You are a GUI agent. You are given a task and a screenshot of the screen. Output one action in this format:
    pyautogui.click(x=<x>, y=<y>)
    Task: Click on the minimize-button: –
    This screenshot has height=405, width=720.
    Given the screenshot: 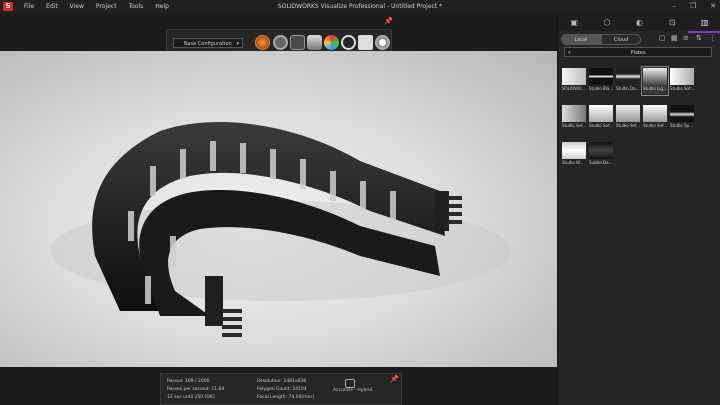 What is the action you would take?
    pyautogui.click(x=674, y=6)
    